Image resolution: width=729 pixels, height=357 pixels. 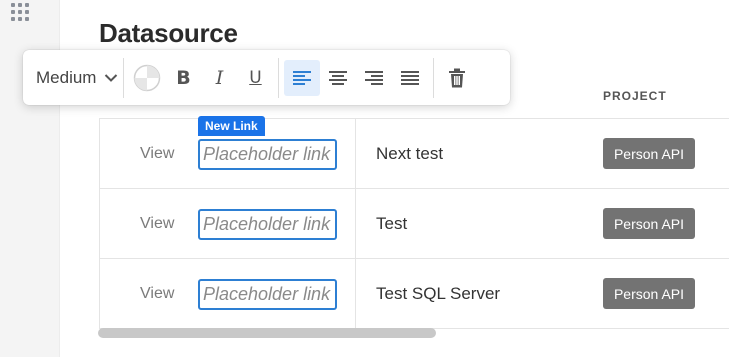 What do you see at coordinates (392, 223) in the screenshot?
I see `datasource-name: Test` at bounding box center [392, 223].